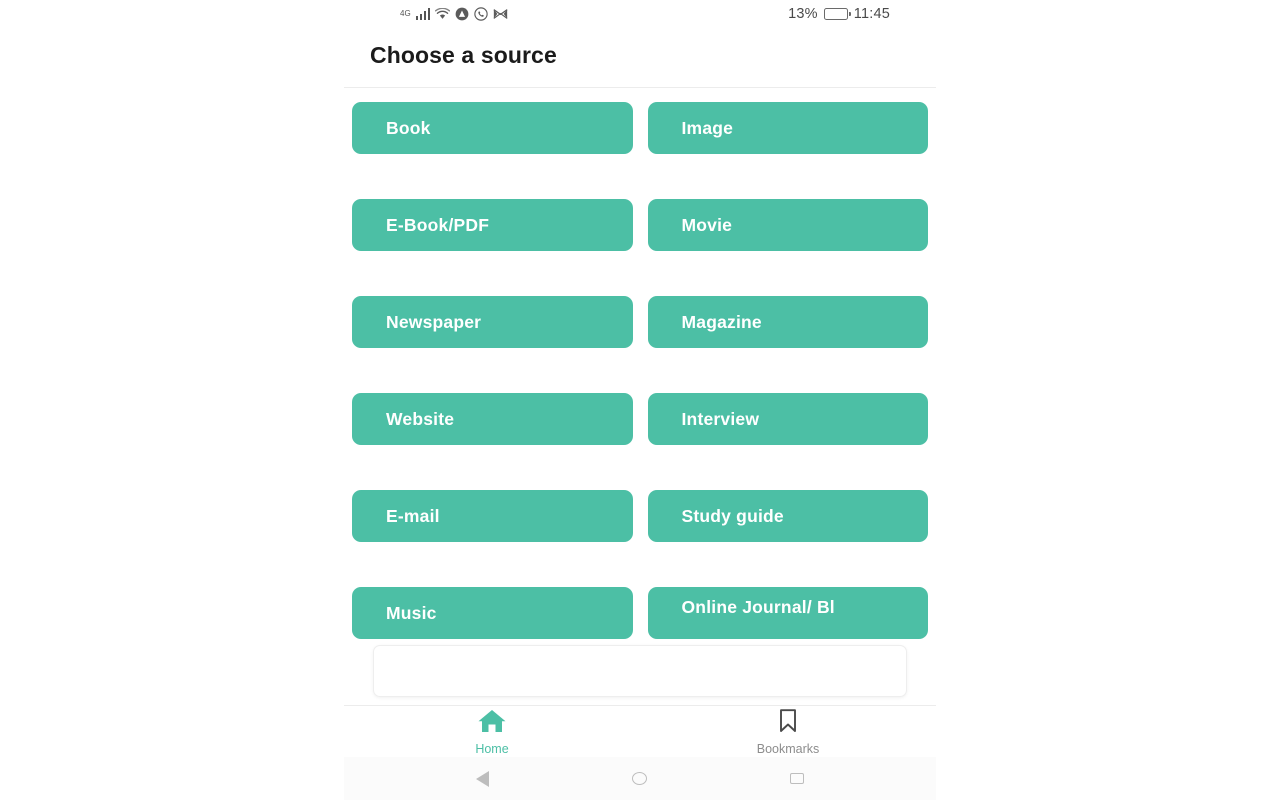  I want to click on android-navigation-bar, so click(640, 778).